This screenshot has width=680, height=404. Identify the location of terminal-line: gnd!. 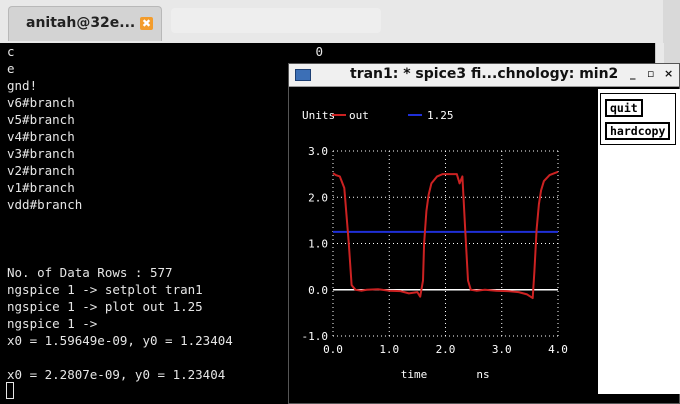
(22, 85).